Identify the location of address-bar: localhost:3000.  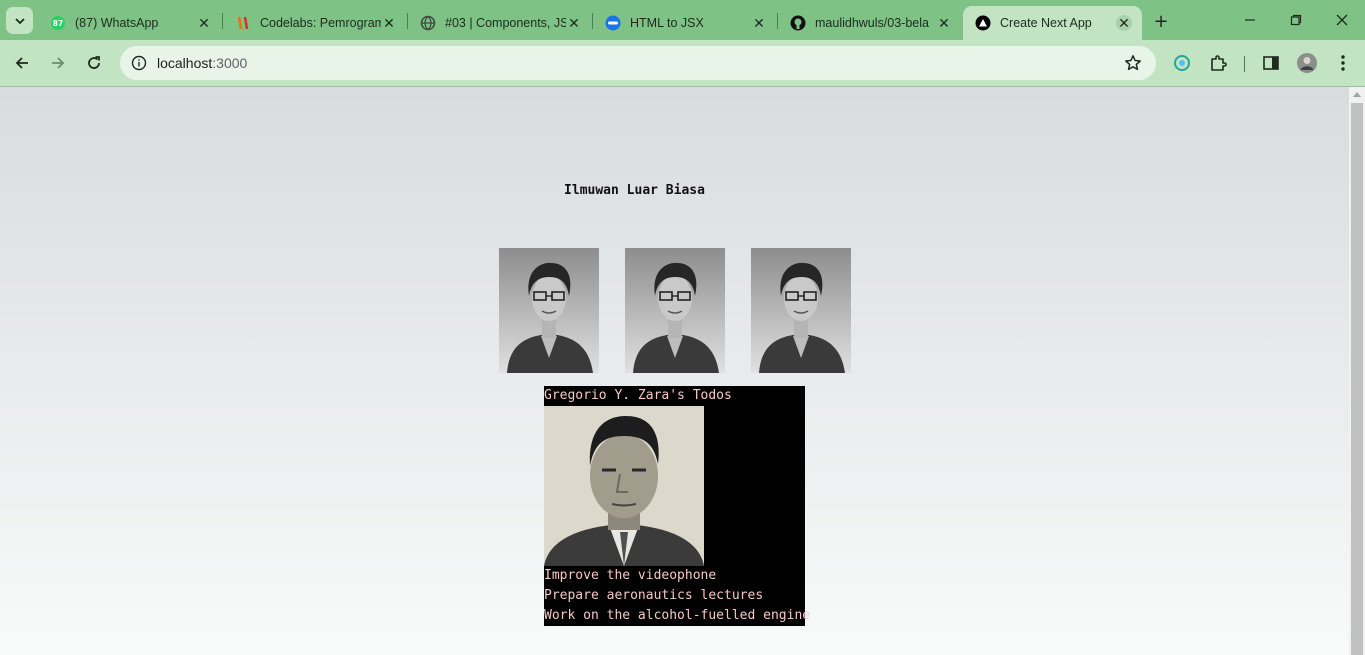
(638, 63).